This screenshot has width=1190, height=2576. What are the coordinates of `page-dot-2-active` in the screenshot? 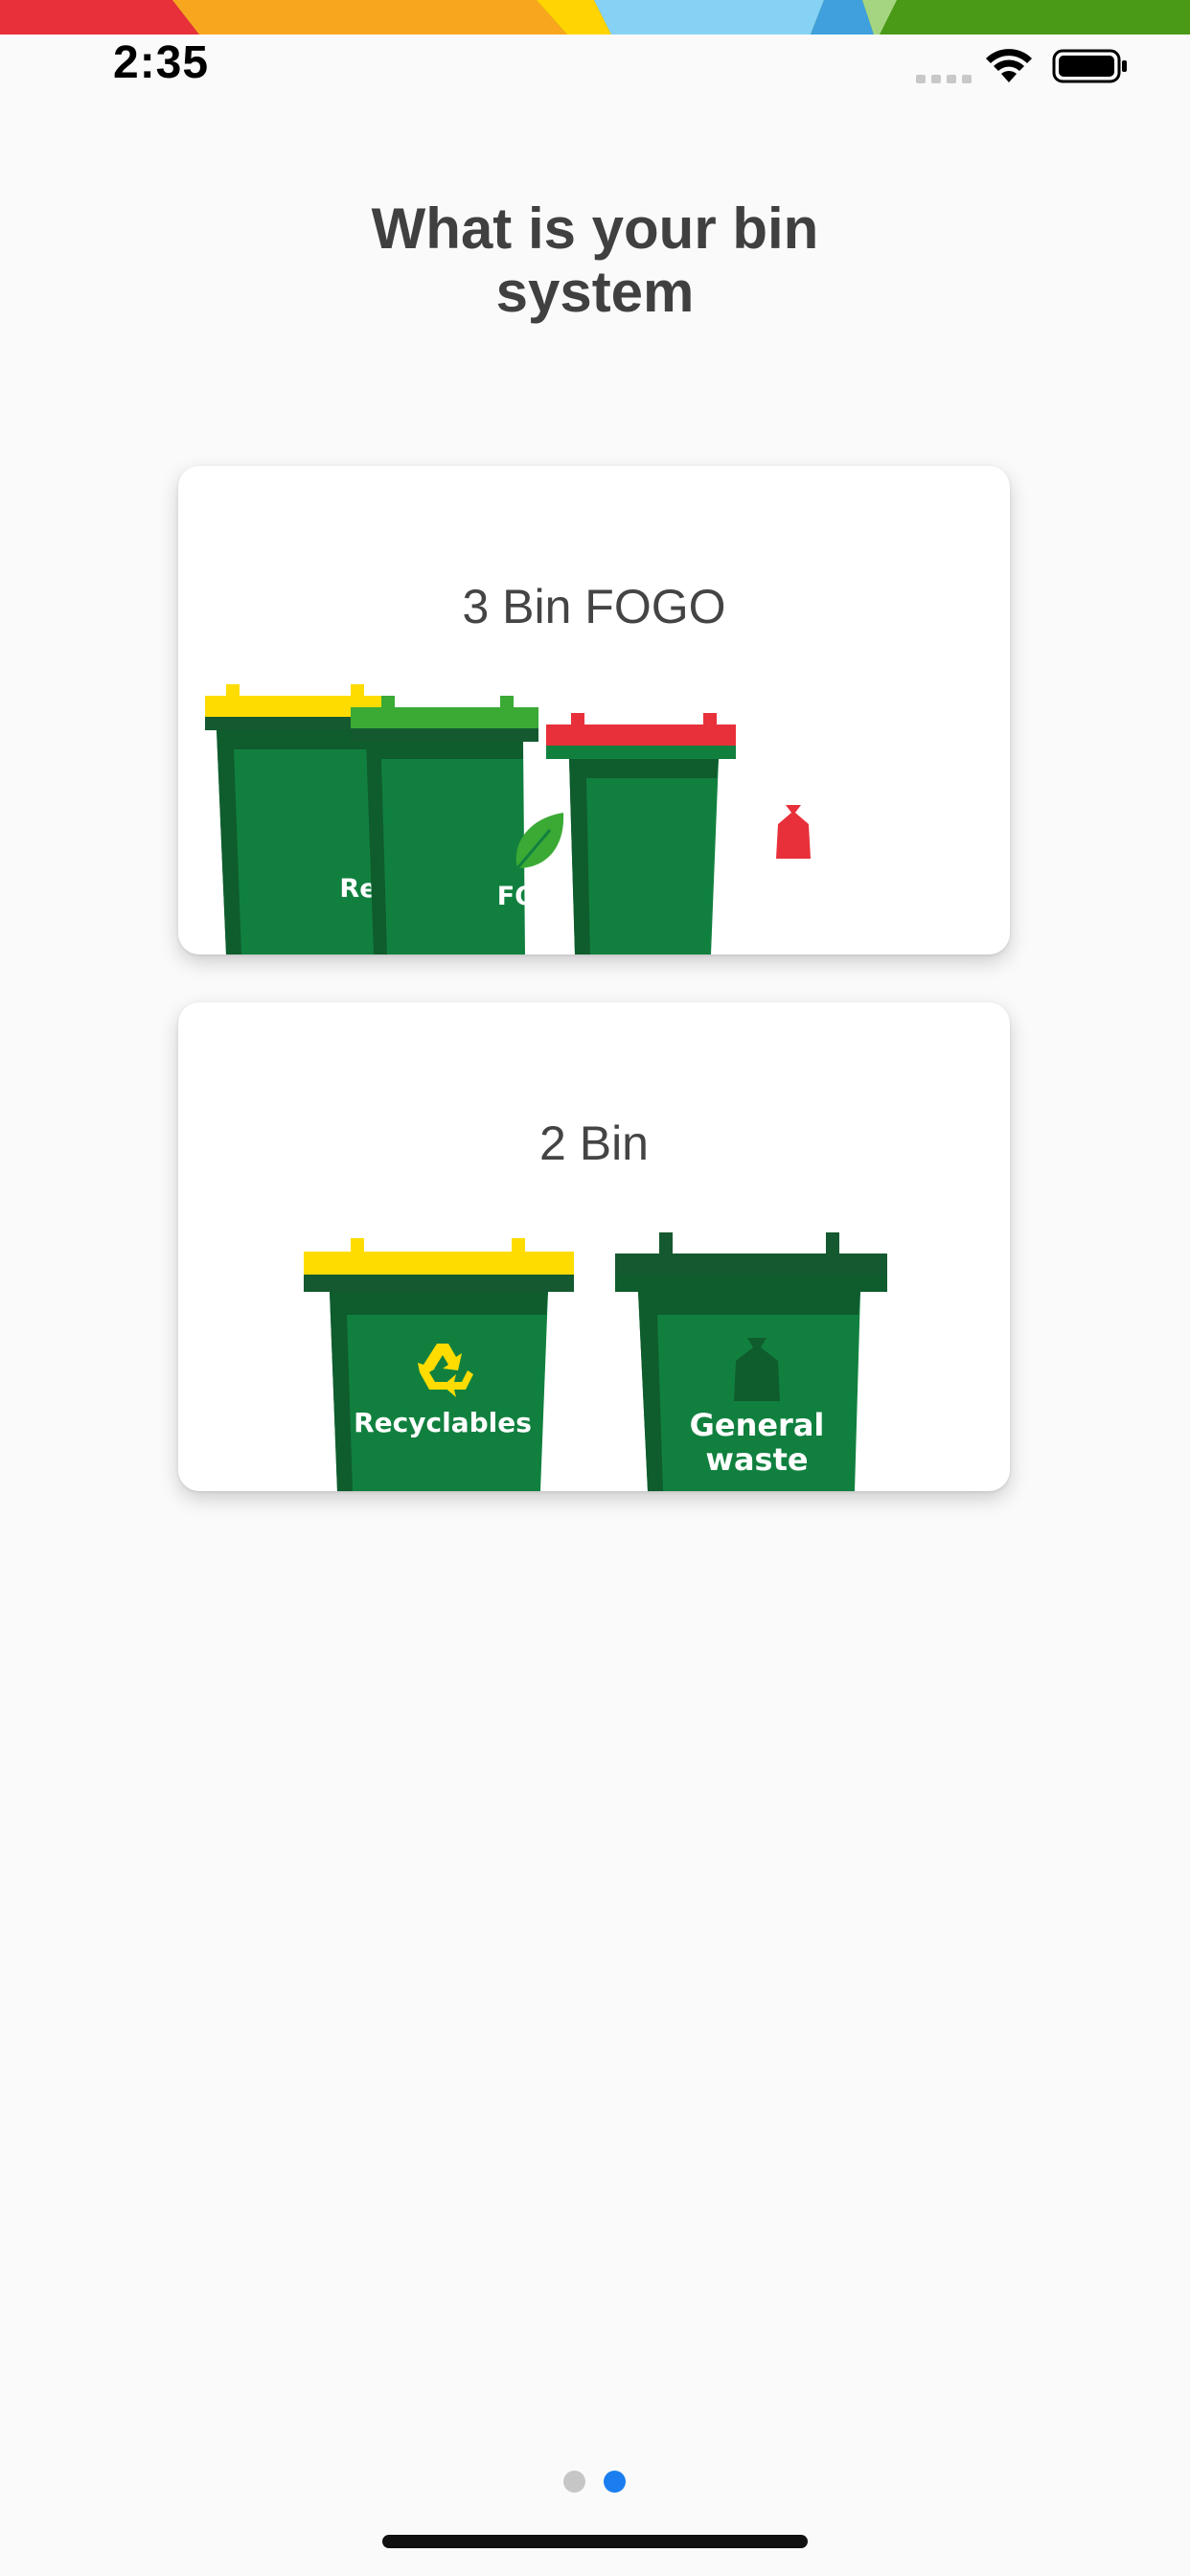 It's located at (615, 2482).